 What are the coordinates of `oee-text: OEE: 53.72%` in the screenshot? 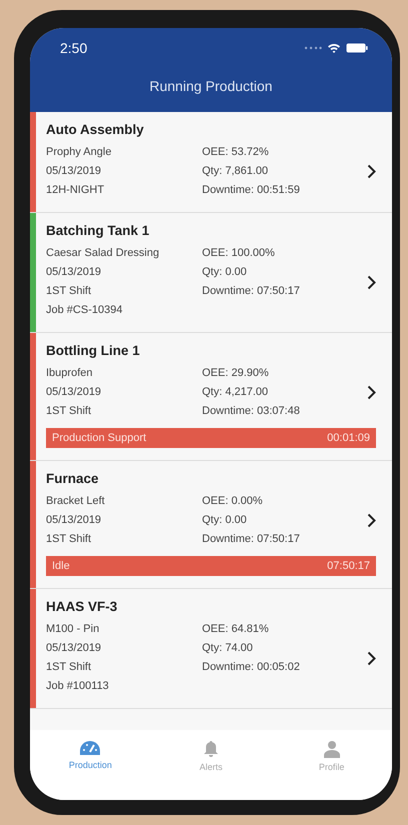 It's located at (236, 152).